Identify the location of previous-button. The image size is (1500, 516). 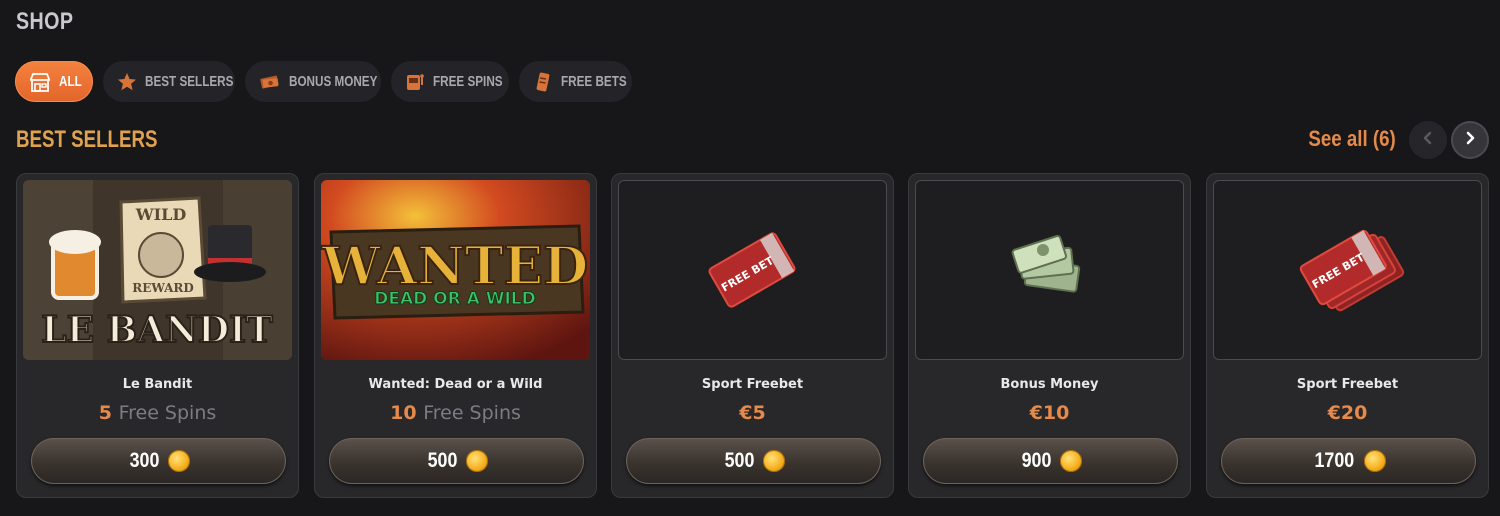
(1428, 140).